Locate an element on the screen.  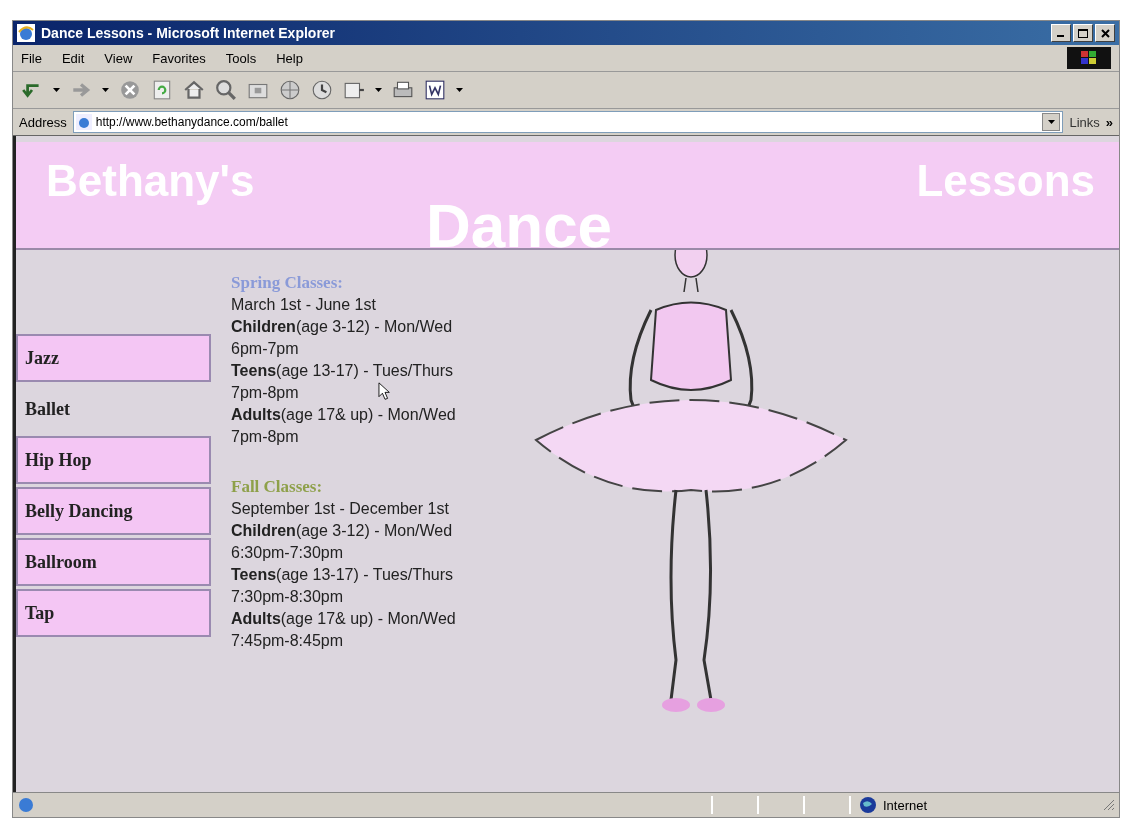
menu-item: Edit is located at coordinates (73, 58).